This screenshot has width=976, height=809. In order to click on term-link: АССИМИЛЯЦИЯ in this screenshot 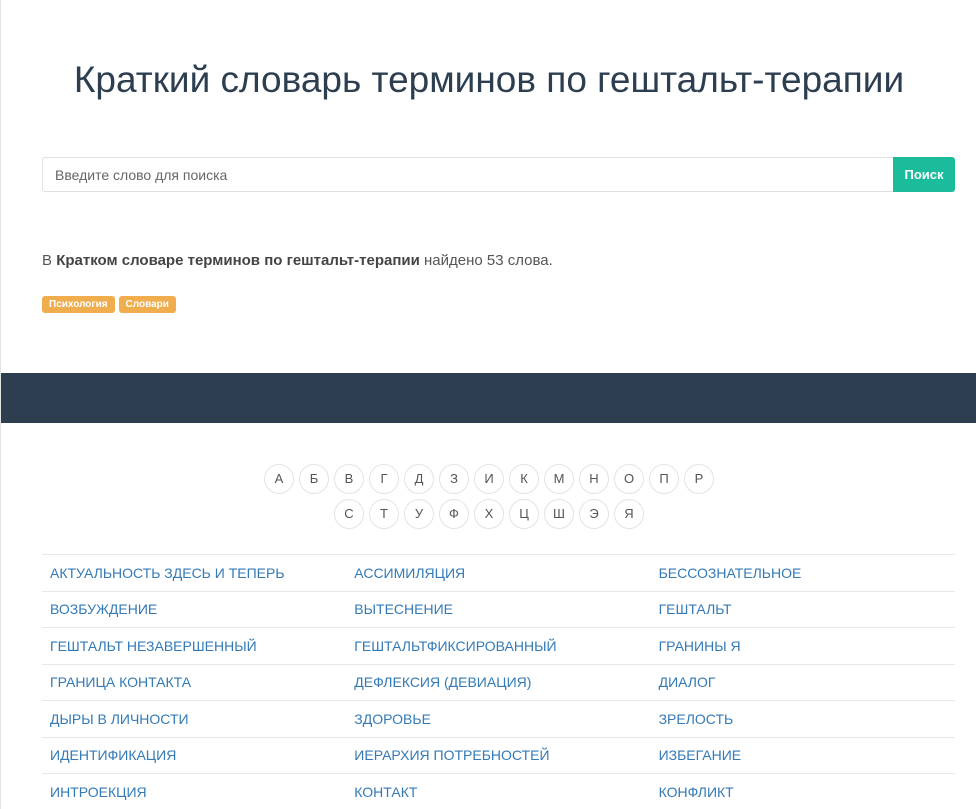, I will do `click(498, 573)`.